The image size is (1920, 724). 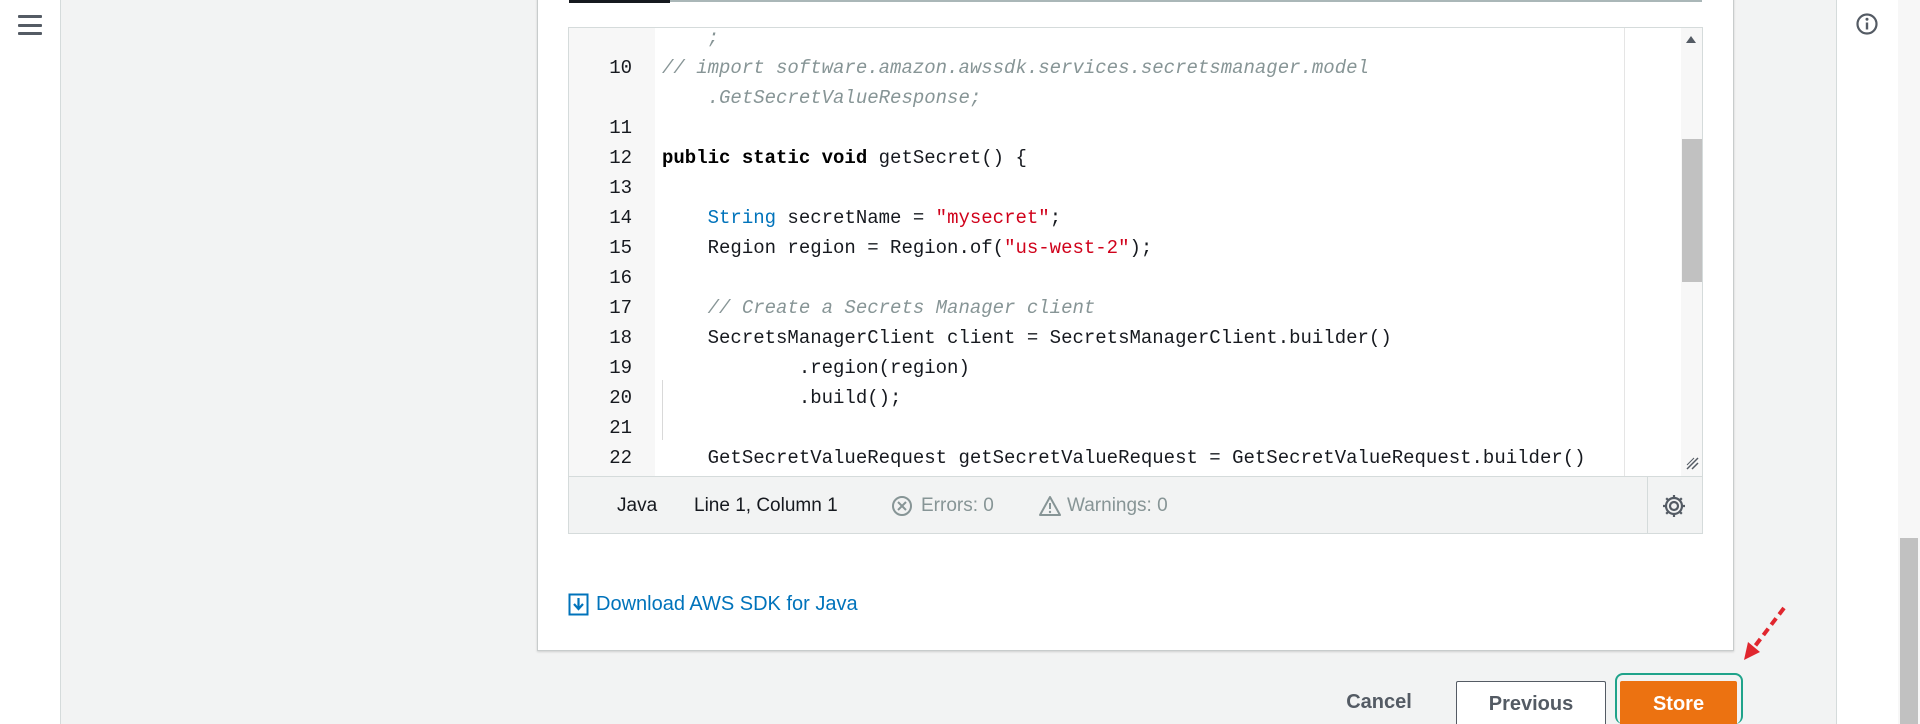 I want to click on code-token: public static void, so click(x=765, y=158).